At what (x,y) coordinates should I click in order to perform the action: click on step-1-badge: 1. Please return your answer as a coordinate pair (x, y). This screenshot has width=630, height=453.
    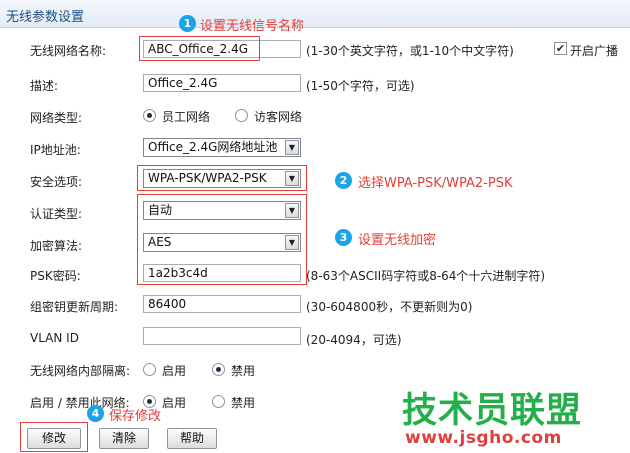
    Looking at the image, I should click on (187, 23).